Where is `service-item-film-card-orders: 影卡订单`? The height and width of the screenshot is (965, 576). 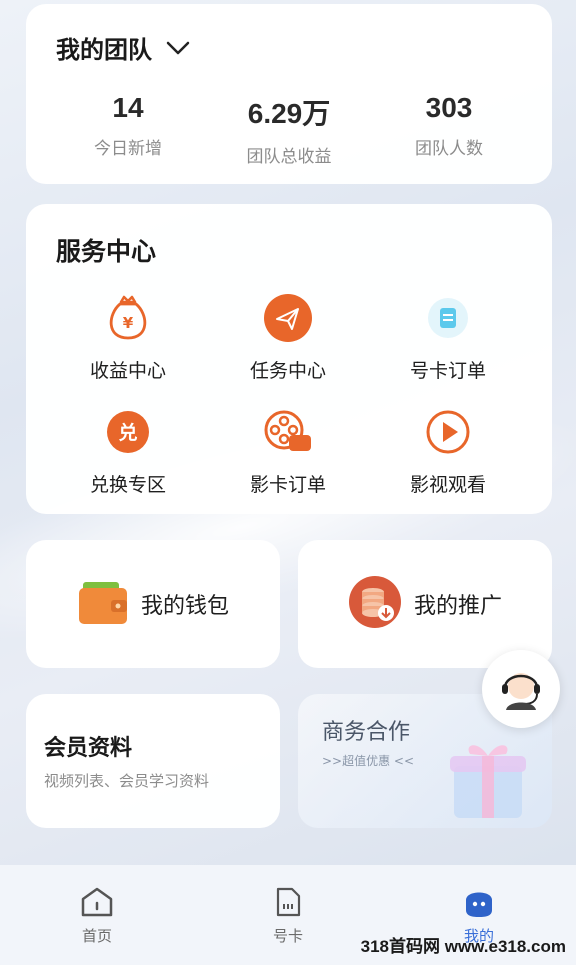 service-item-film-card-orders: 影卡订单 is located at coordinates (288, 451).